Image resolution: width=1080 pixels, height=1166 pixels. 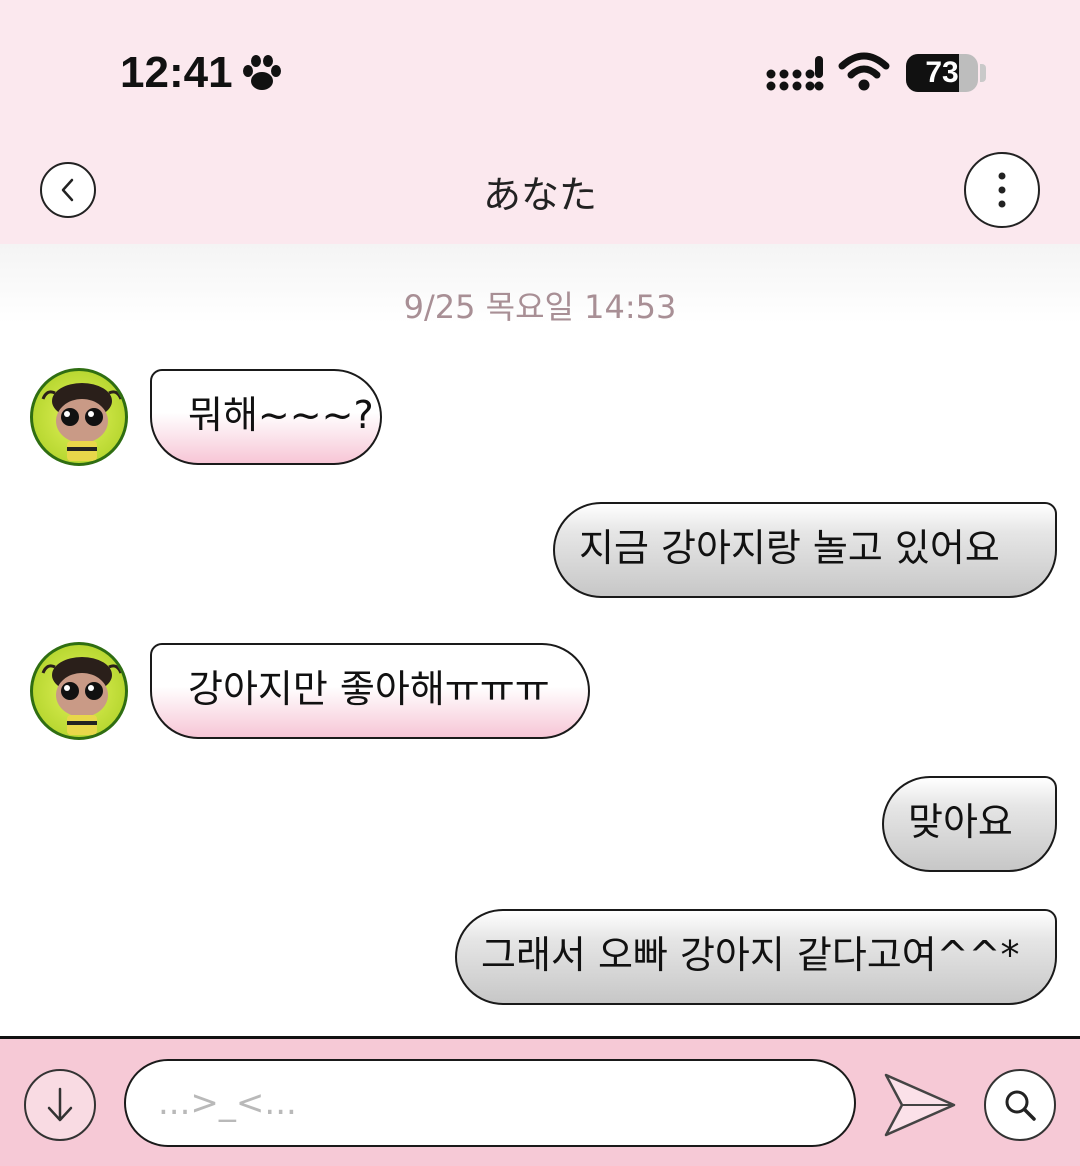 I want to click on wifi-icon, so click(x=864, y=71).